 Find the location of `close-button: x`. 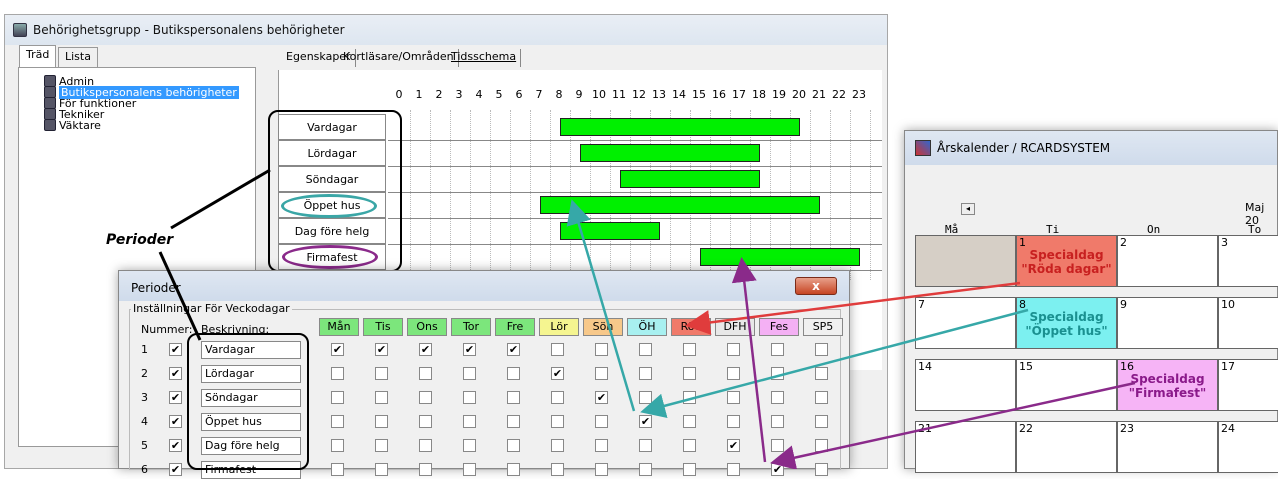

close-button: x is located at coordinates (816, 286).